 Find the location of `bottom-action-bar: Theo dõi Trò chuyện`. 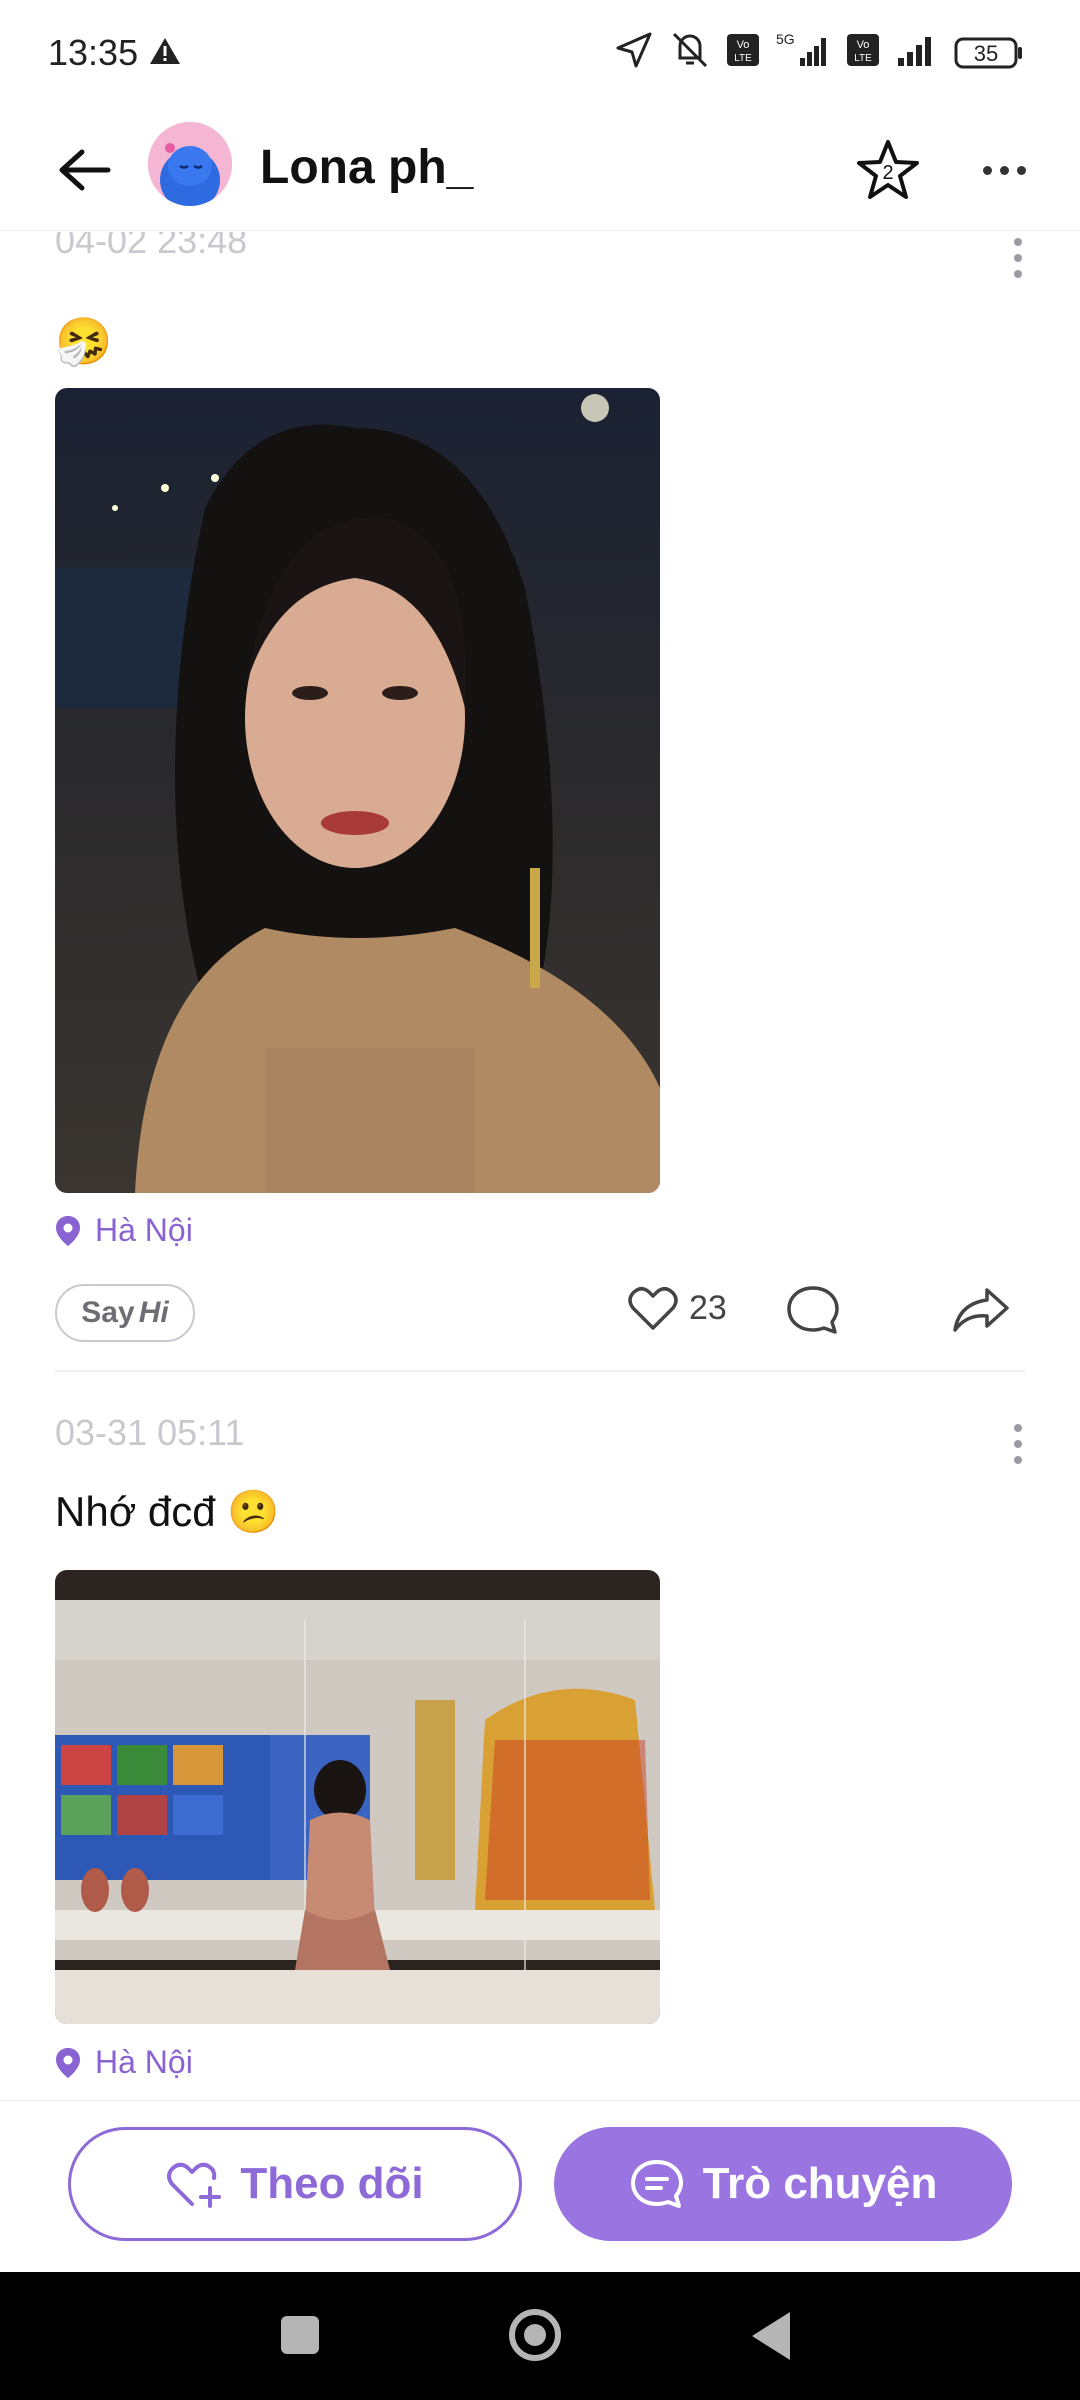

bottom-action-bar: Theo dõi Trò chuyện is located at coordinates (540, 2186).